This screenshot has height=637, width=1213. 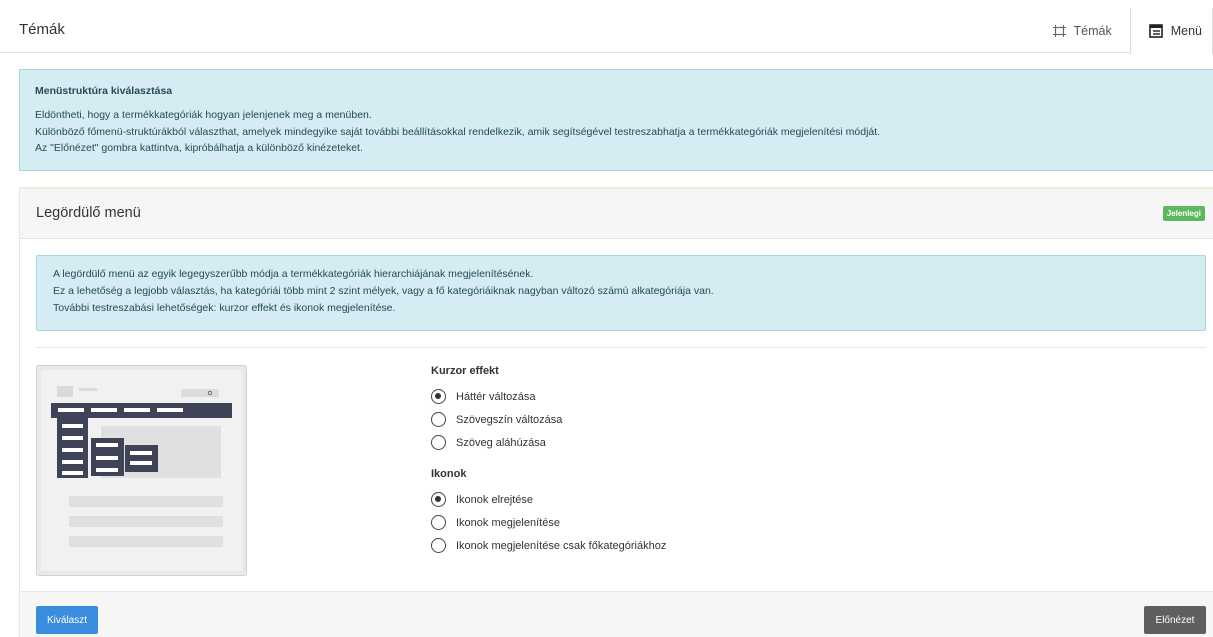 I want to click on tab-bar: Témák Menü, so click(x=1124, y=31).